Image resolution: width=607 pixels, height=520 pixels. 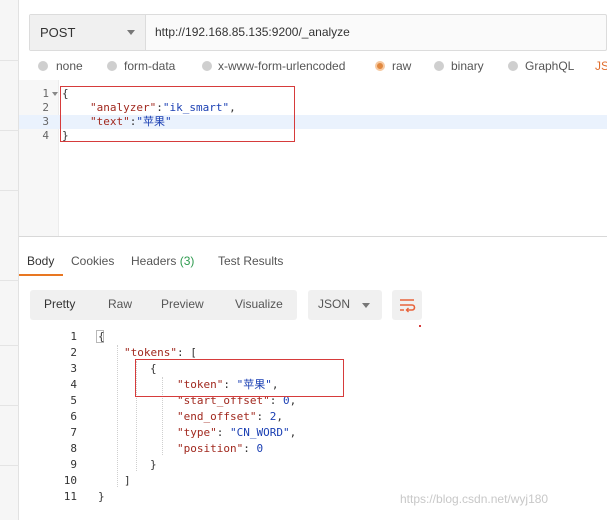 I want to click on tab-headers: Headers (3), so click(x=162, y=261).